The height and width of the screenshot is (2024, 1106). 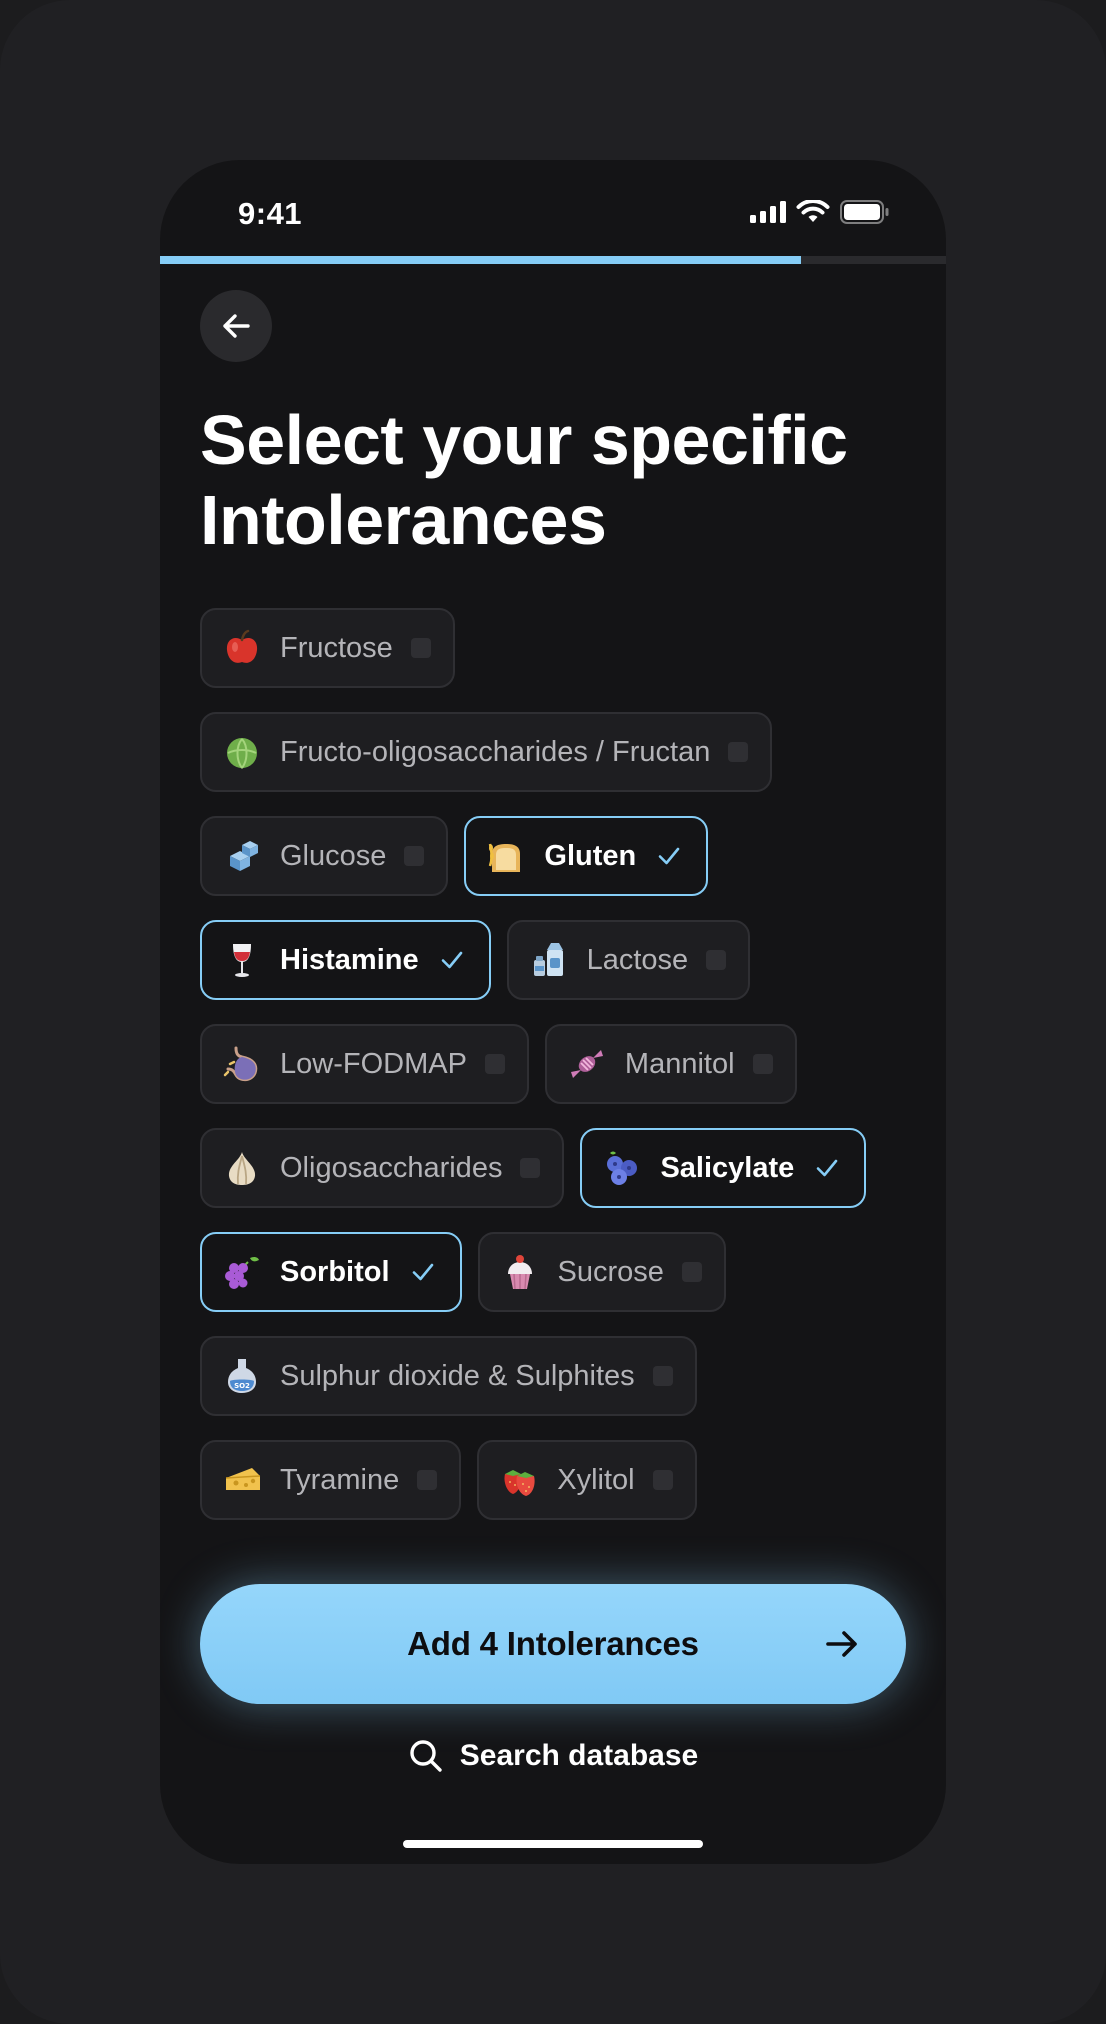 I want to click on intolerance-chip-label: Sulphur dioxide & Sulphites, so click(x=457, y=1375).